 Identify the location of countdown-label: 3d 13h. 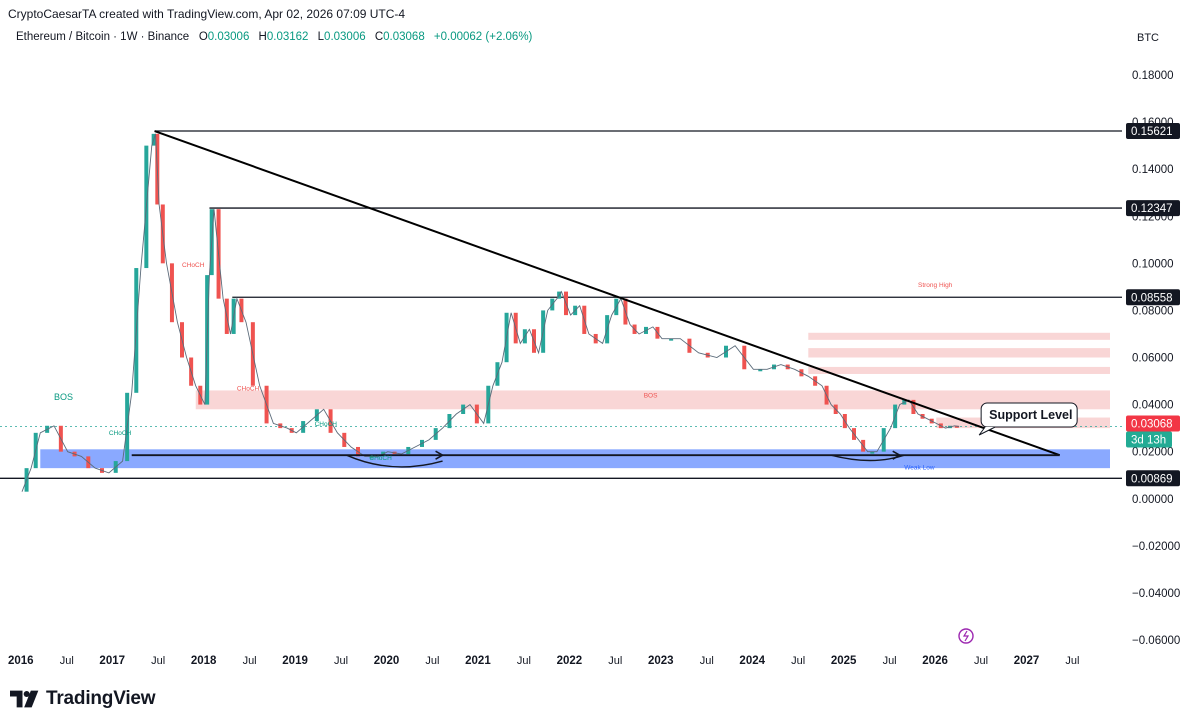
(1148, 441).